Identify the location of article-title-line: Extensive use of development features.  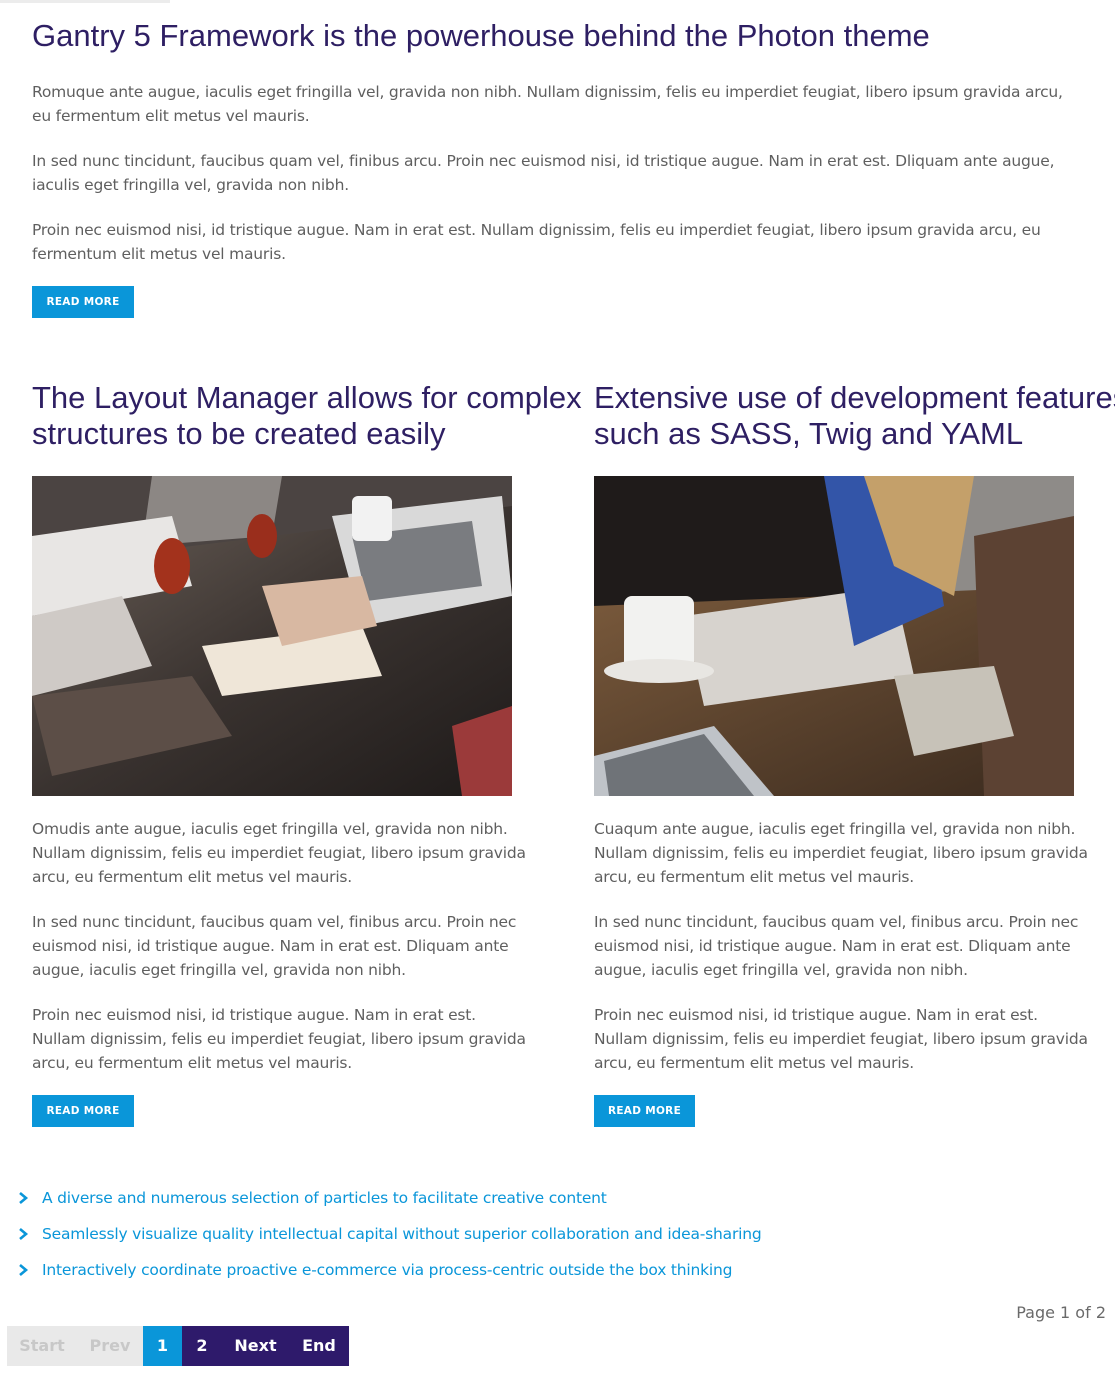
(854, 397).